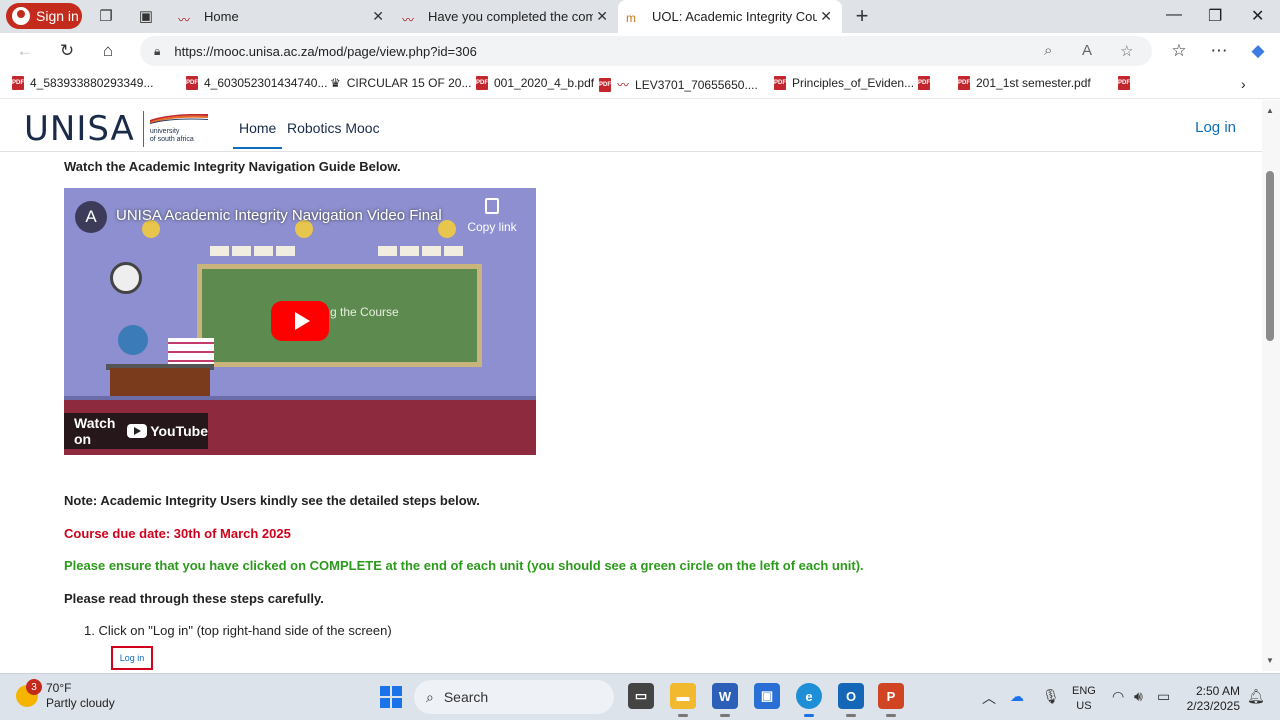 Image resolution: width=1280 pixels, height=720 pixels. Describe the element at coordinates (106, 16) in the screenshot. I see `workspaces-icon: ❐` at that location.